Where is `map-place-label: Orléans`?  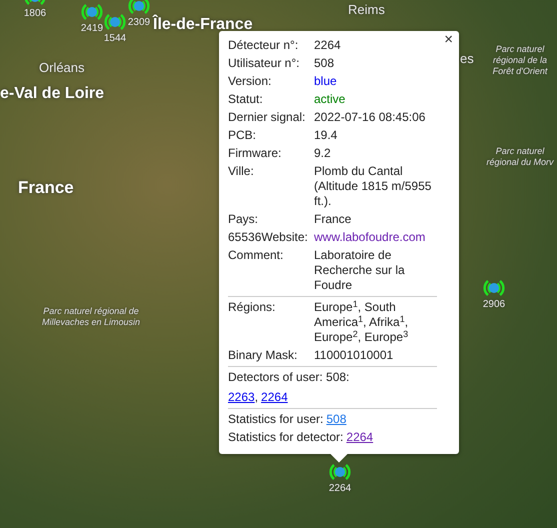
map-place-label: Orléans is located at coordinates (62, 68).